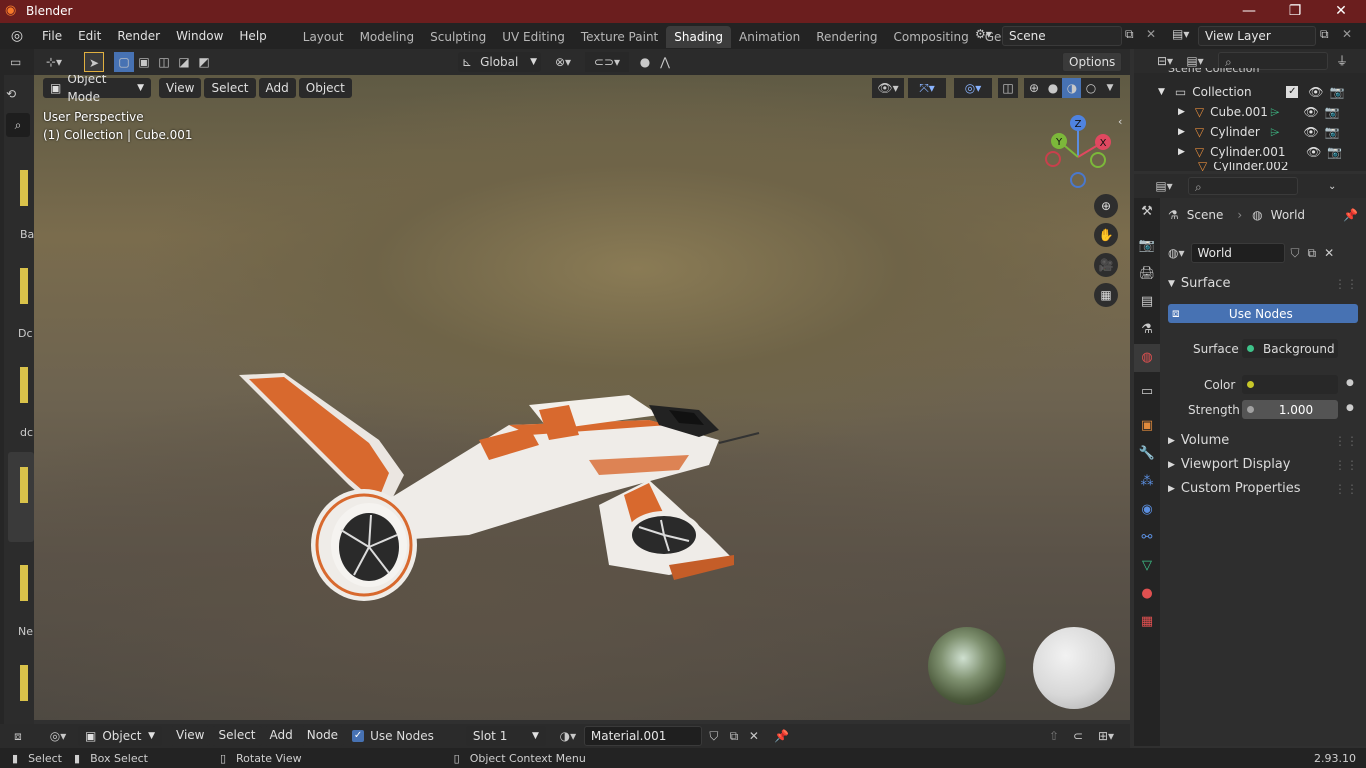  What do you see at coordinates (252, 36) in the screenshot?
I see `menu-help: Help` at bounding box center [252, 36].